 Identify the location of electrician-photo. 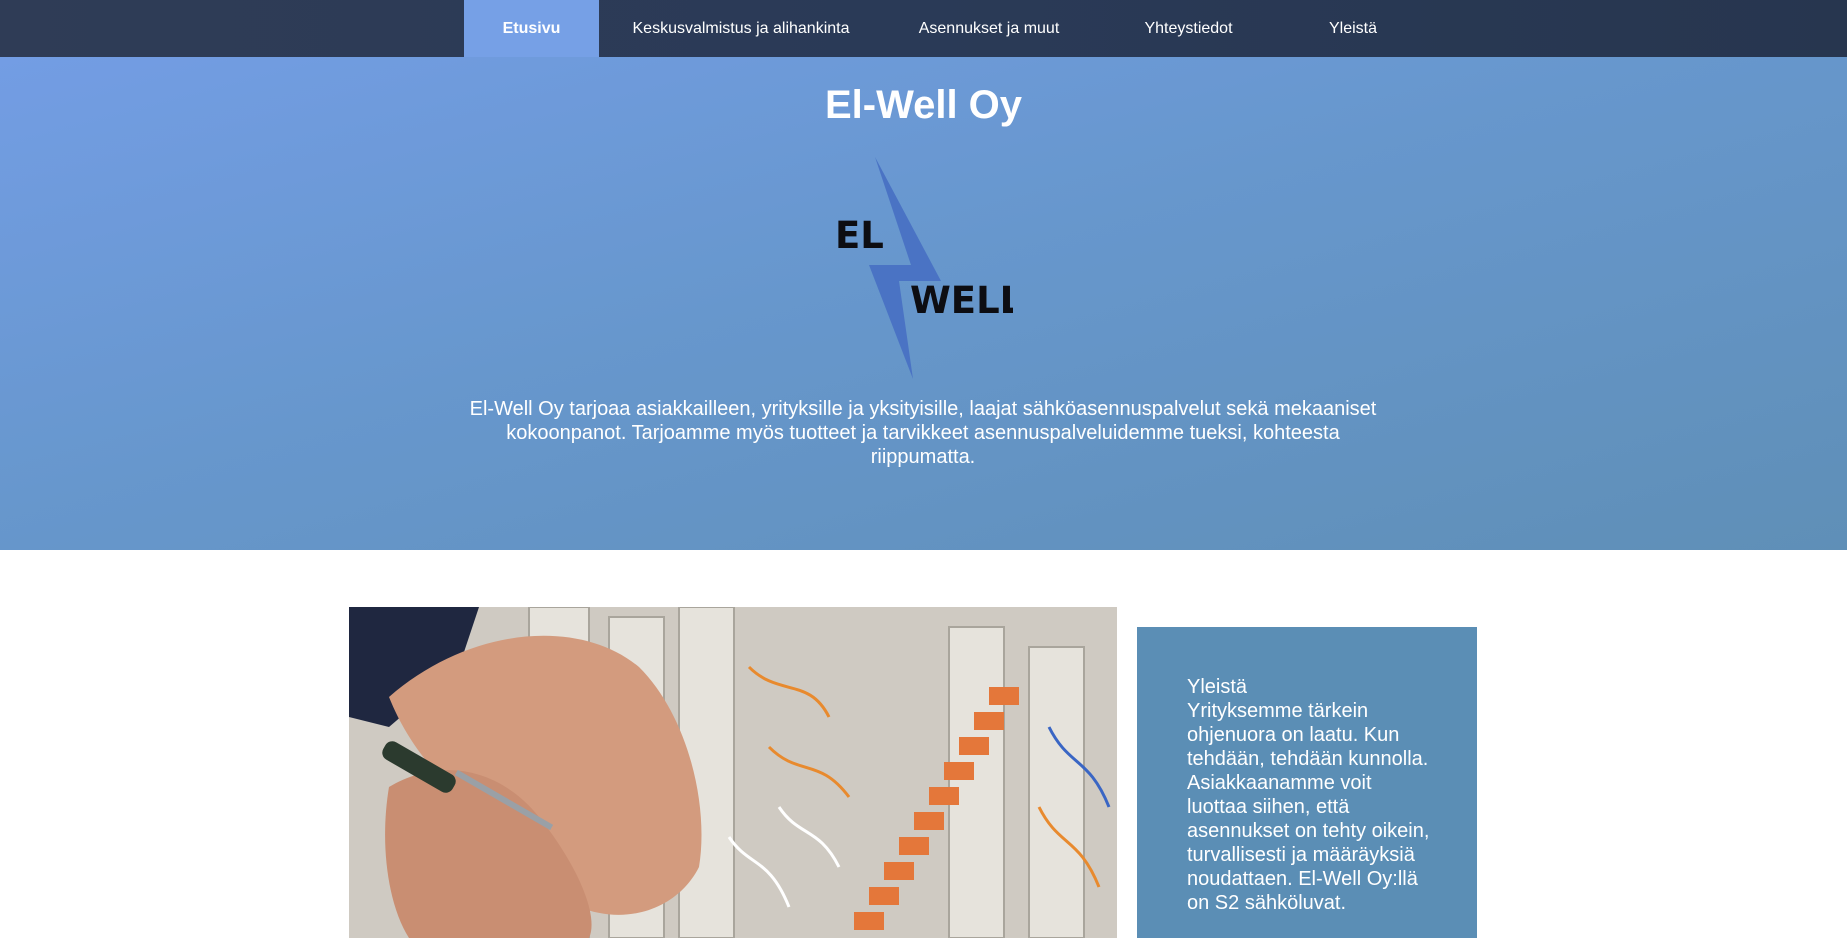
(733, 772).